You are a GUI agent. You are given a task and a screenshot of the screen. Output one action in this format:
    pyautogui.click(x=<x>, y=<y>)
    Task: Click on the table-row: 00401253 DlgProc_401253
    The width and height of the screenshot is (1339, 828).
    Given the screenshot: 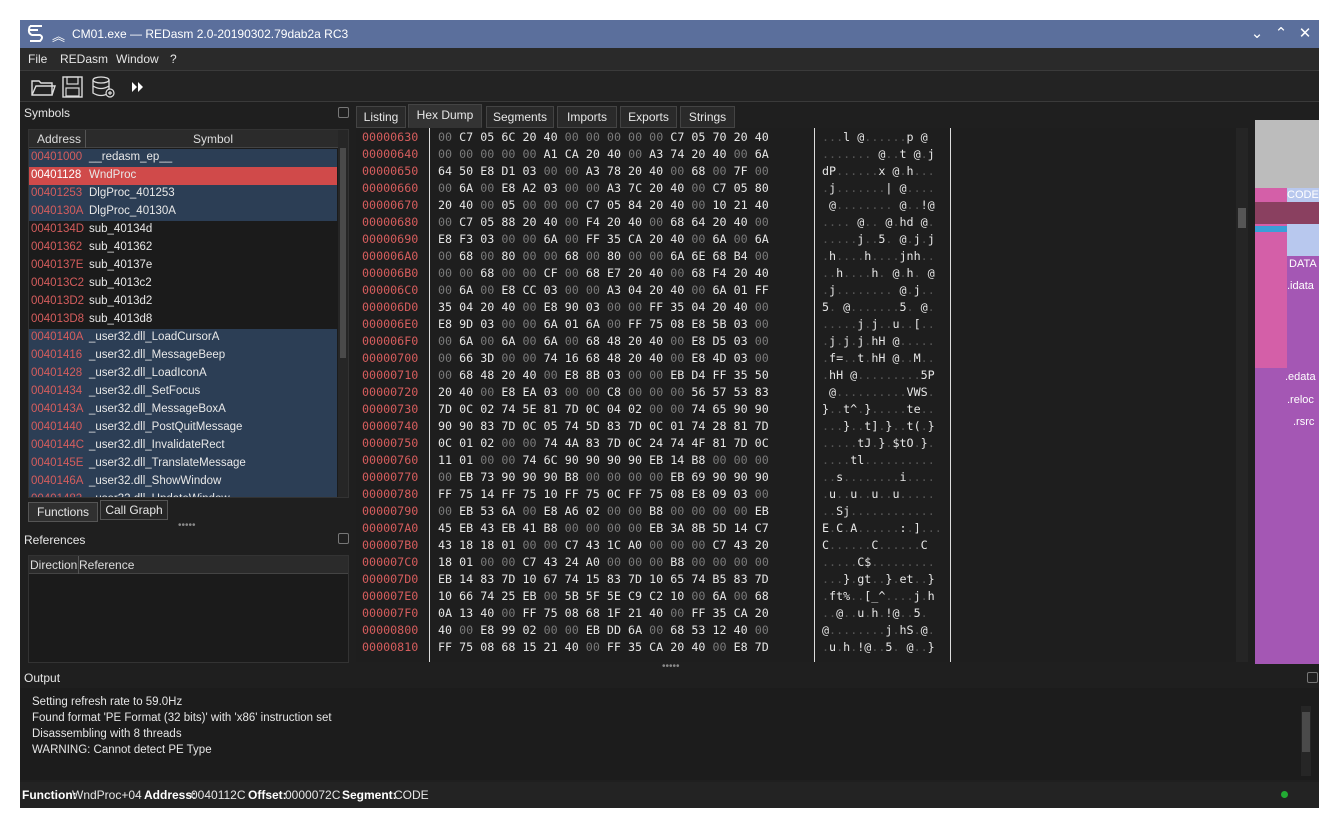 What is the action you would take?
    pyautogui.click(x=183, y=194)
    